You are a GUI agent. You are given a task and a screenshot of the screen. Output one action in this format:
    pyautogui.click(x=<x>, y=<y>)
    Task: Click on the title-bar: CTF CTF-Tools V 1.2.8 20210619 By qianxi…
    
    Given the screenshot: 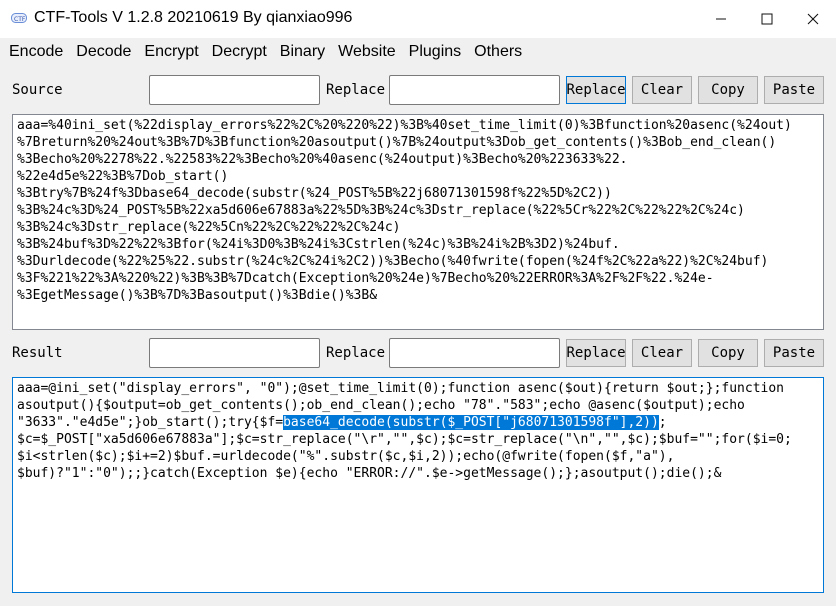 What is the action you would take?
    pyautogui.click(x=418, y=19)
    